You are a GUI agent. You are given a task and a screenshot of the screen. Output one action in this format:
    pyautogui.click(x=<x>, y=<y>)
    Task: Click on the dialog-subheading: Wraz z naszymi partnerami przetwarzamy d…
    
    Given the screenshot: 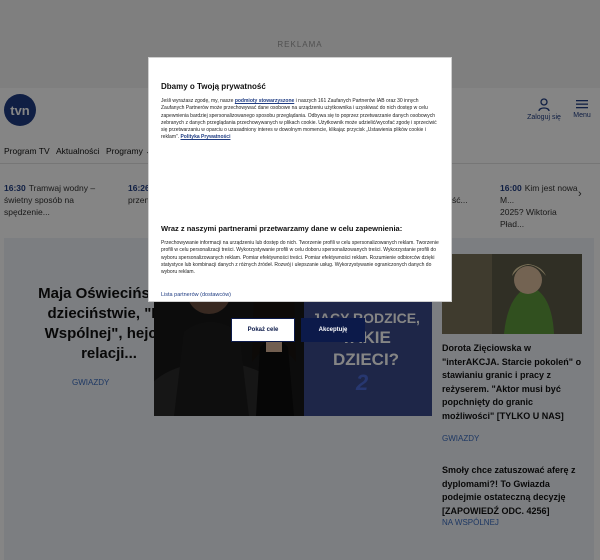 What is the action you would take?
    pyautogui.click(x=282, y=228)
    